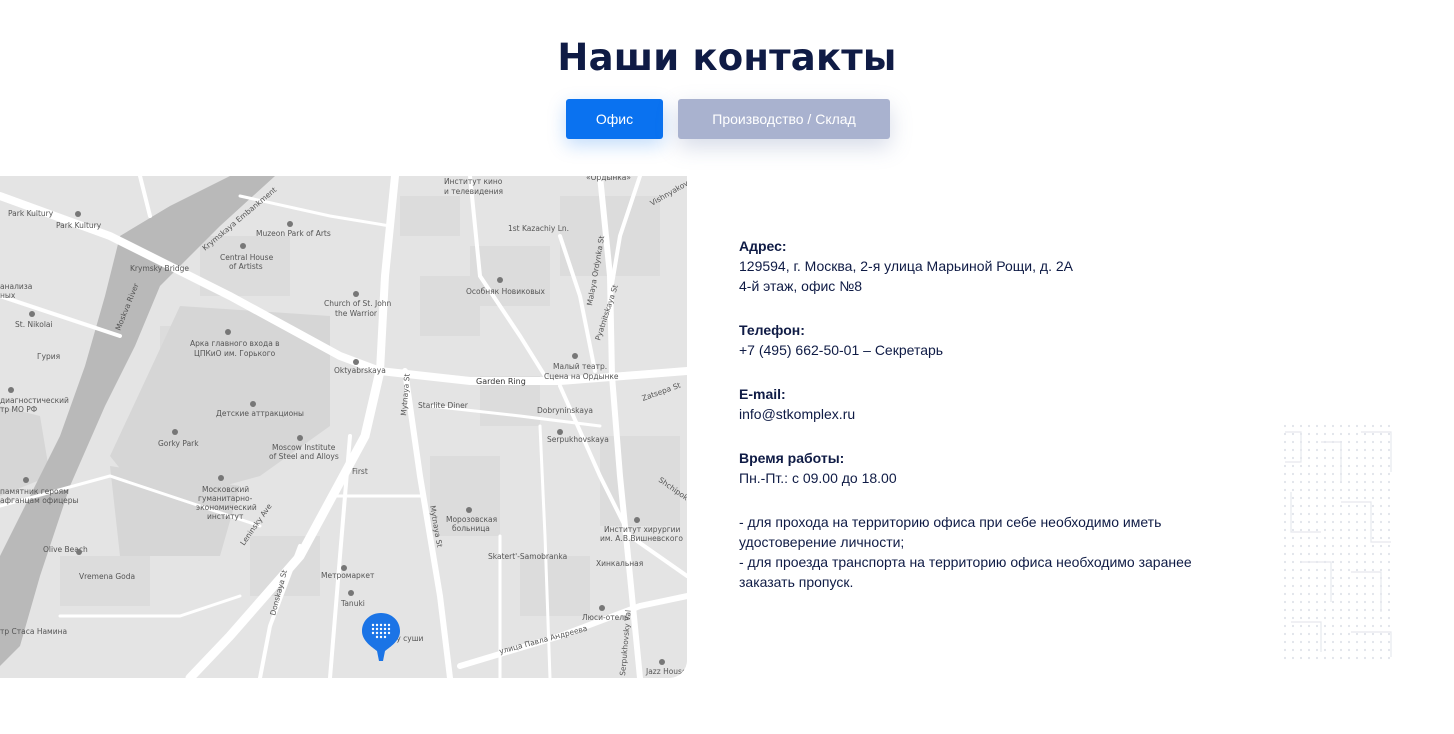 This screenshot has width=1454, height=734. What do you see at coordinates (800, 286) in the screenshot?
I see `address-line-2: 4-й этаж, офис №8` at bounding box center [800, 286].